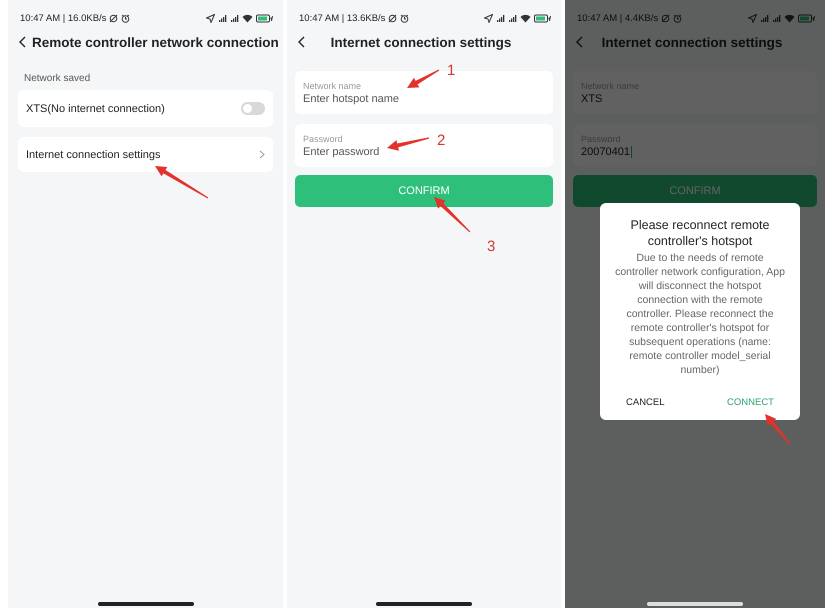 The height and width of the screenshot is (608, 825). Describe the element at coordinates (750, 402) in the screenshot. I see `connect-button: CONNECT` at that location.